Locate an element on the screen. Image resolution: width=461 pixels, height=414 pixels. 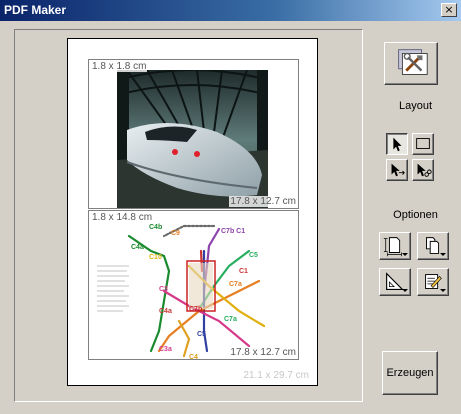
scissors-cursor-icon is located at coordinates (424, 170).